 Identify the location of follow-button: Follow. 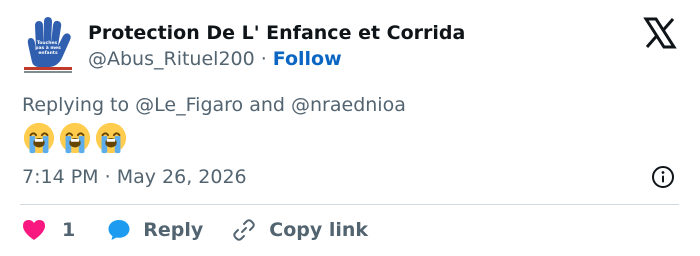
(307, 59).